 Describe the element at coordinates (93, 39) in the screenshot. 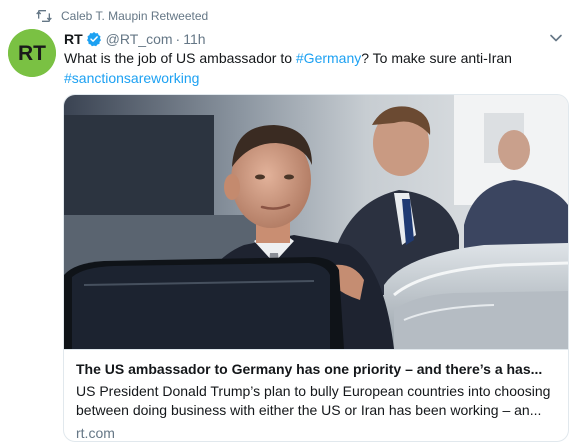

I see `verified-badge-icon` at that location.